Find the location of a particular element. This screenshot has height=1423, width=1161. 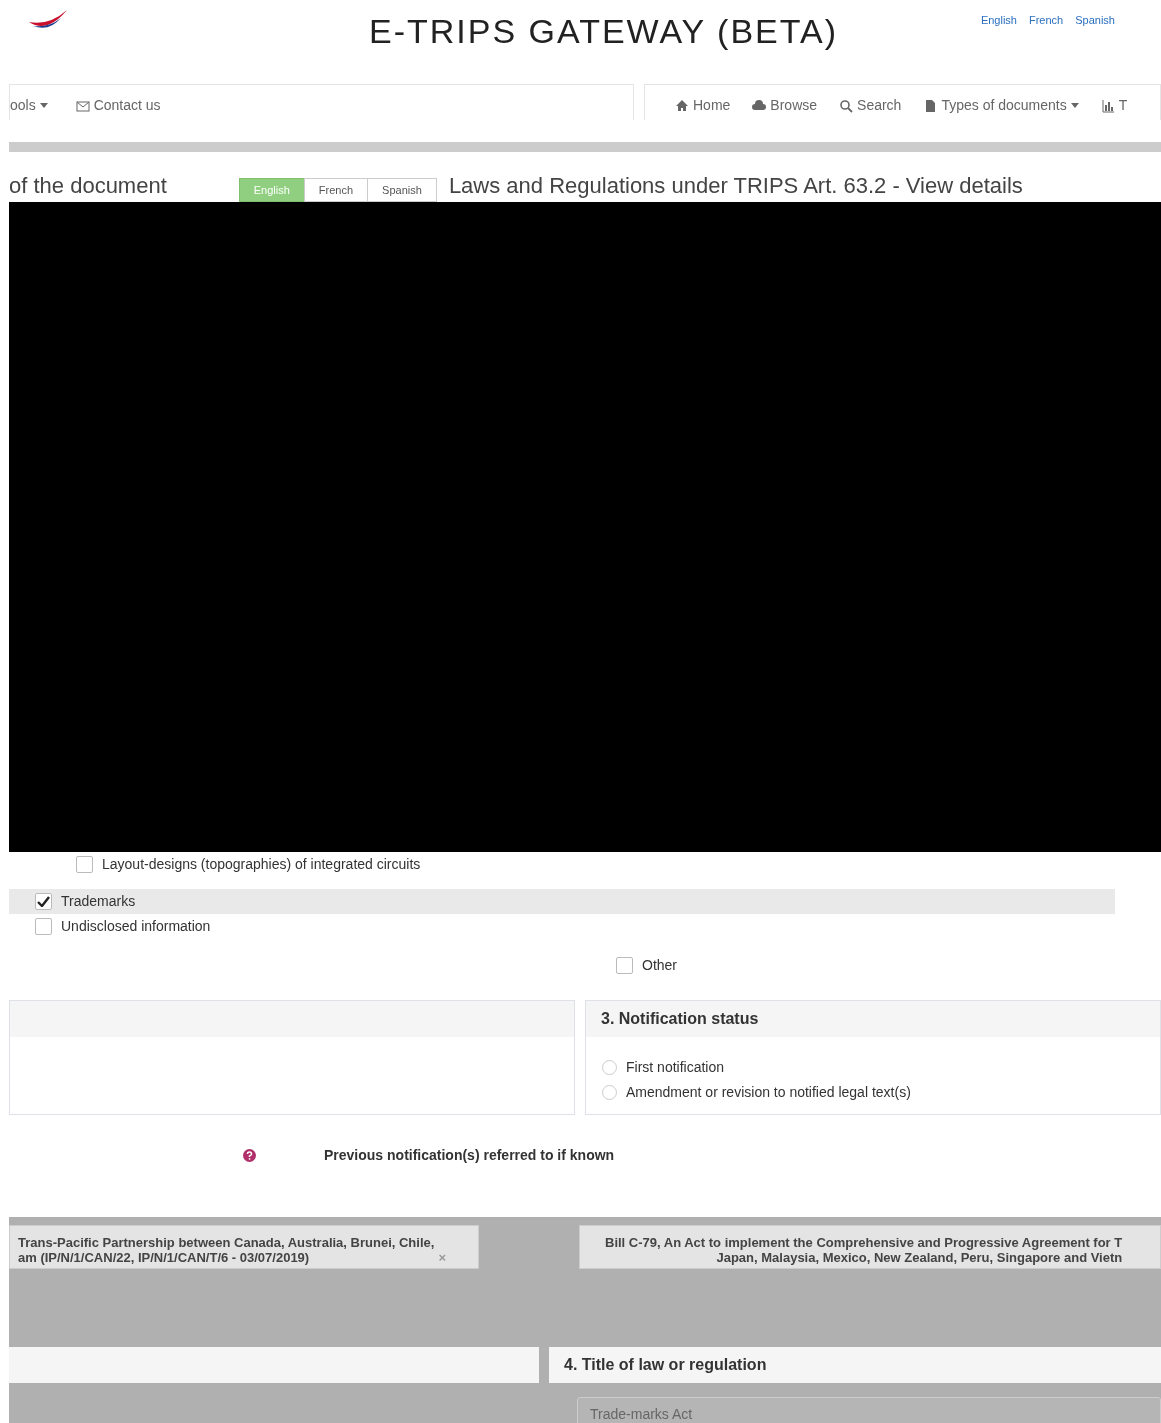

checkbox-label: Layout-designs (topographies) of integrated circuits is located at coordinates (261, 864).